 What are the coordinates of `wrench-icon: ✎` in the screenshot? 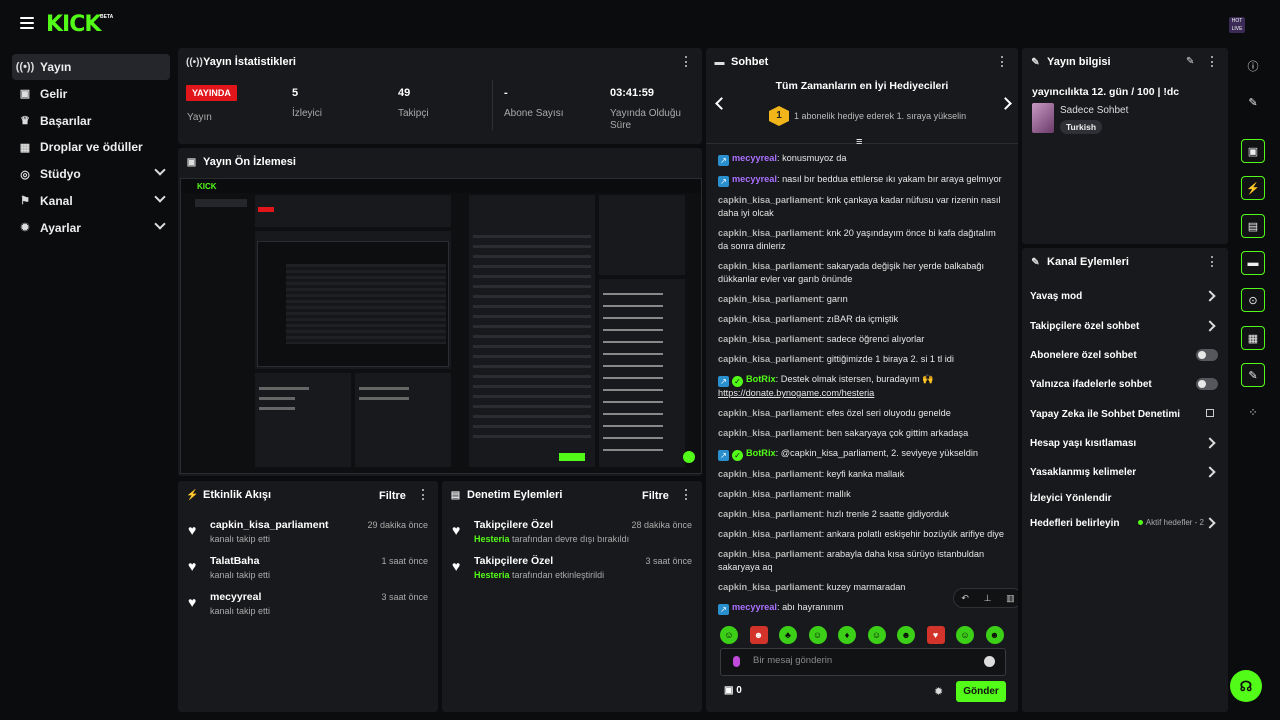 It's located at (1253, 375).